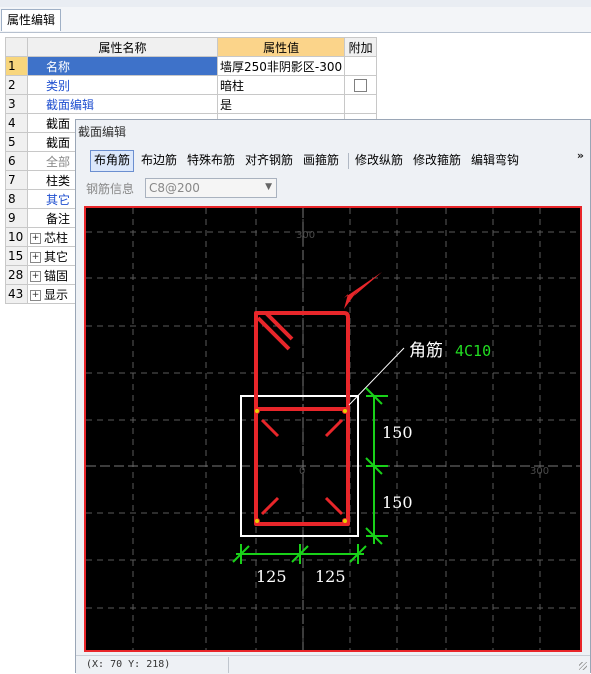 This screenshot has height=674, width=591. What do you see at coordinates (102, 132) in the screenshot?
I see `dialog-title: 截面编辑` at bounding box center [102, 132].